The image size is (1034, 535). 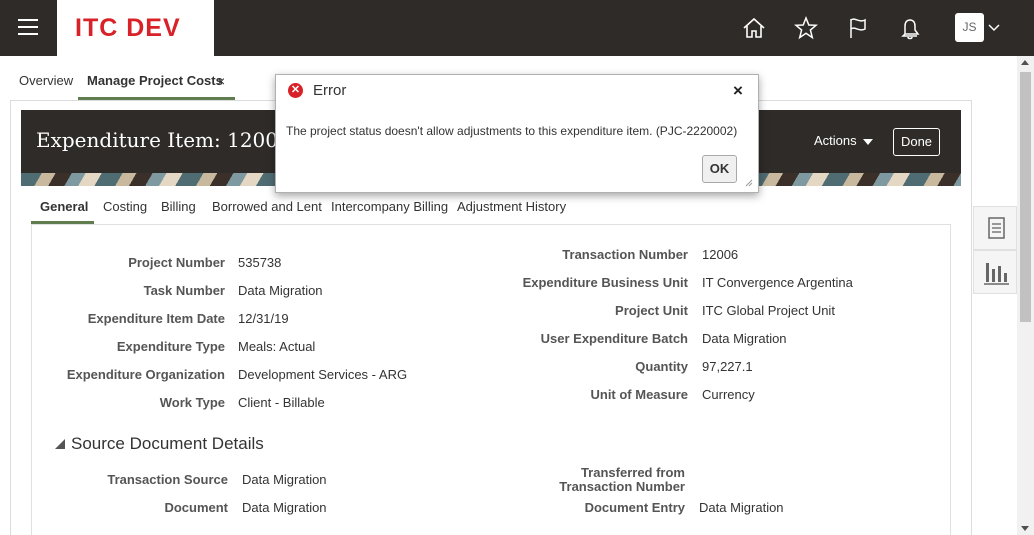 I want to click on field-value: IT Convergence Argentina, so click(x=777, y=282).